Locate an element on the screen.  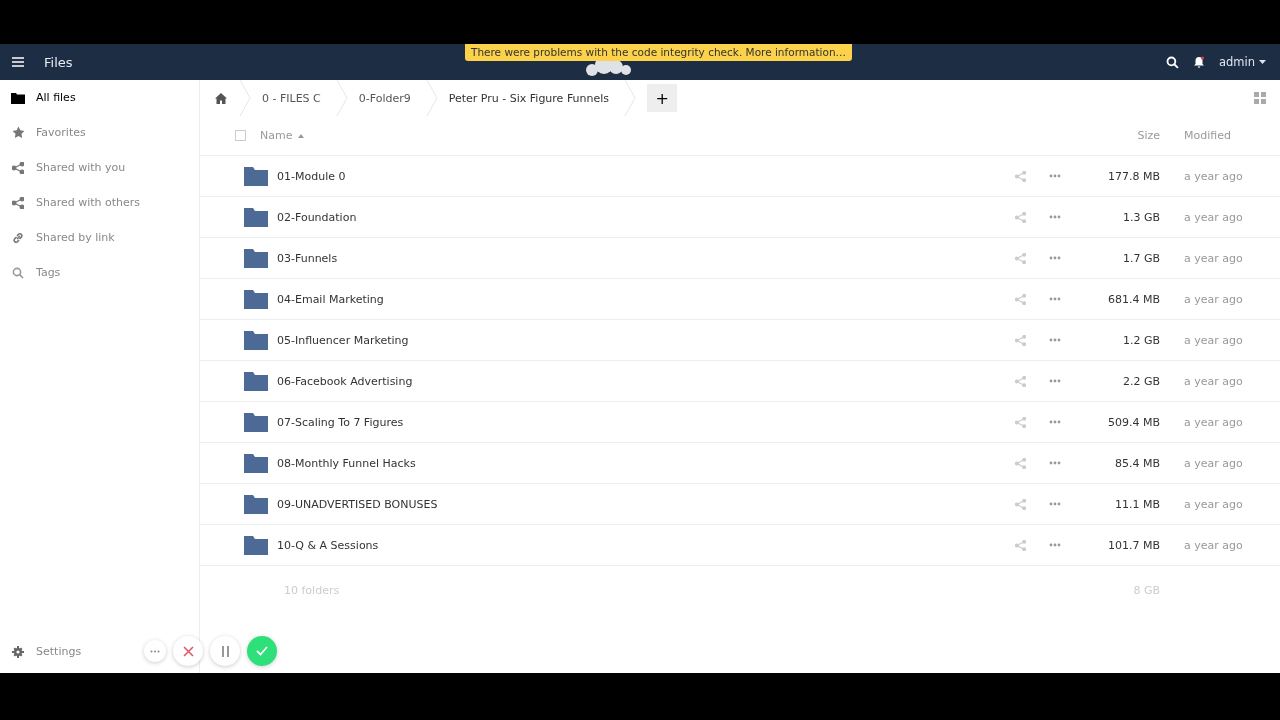
new-button: + is located at coordinates (662, 98).